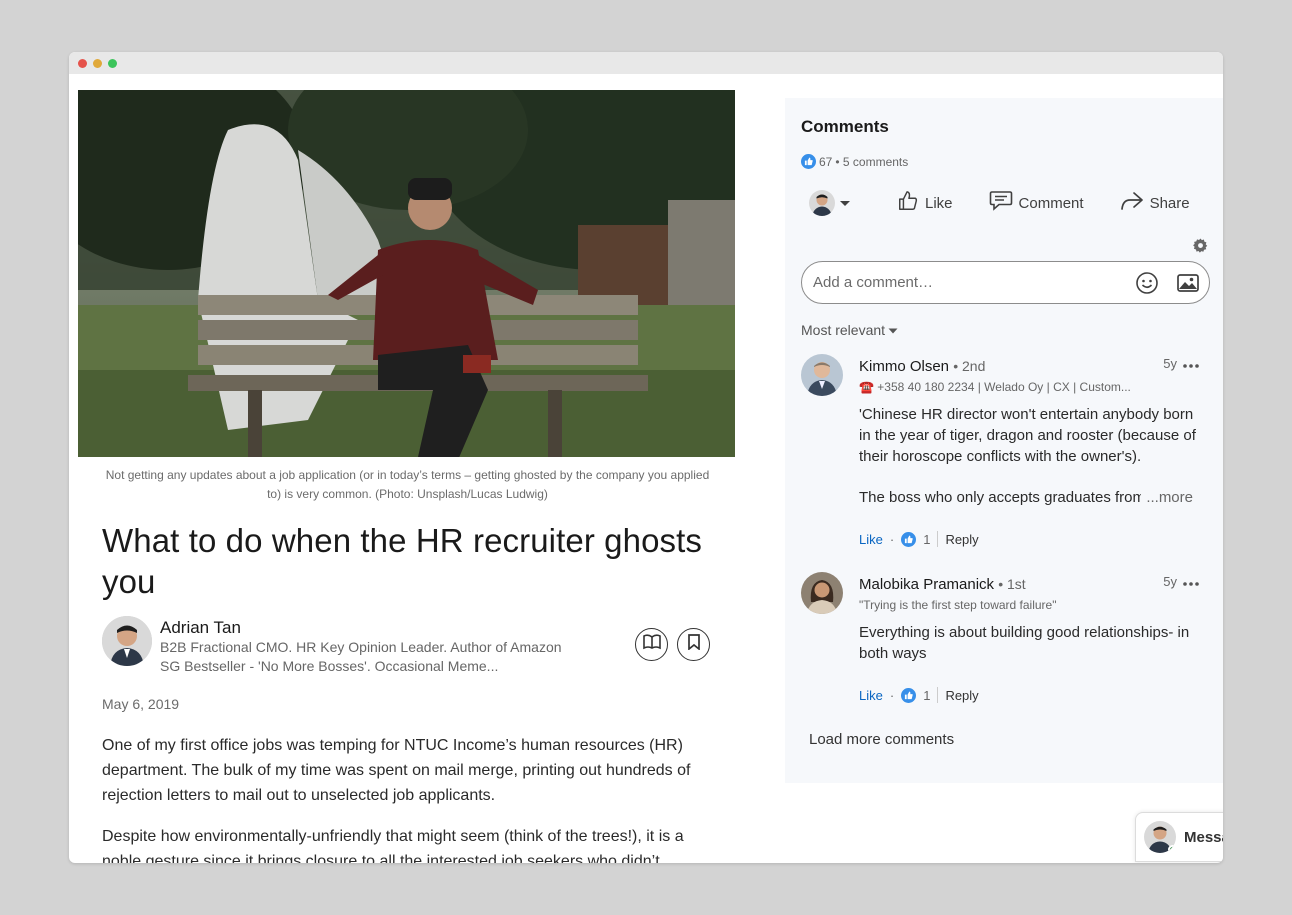  Describe the element at coordinates (1051, 203) in the screenshot. I see `comment-label: Comment` at that location.